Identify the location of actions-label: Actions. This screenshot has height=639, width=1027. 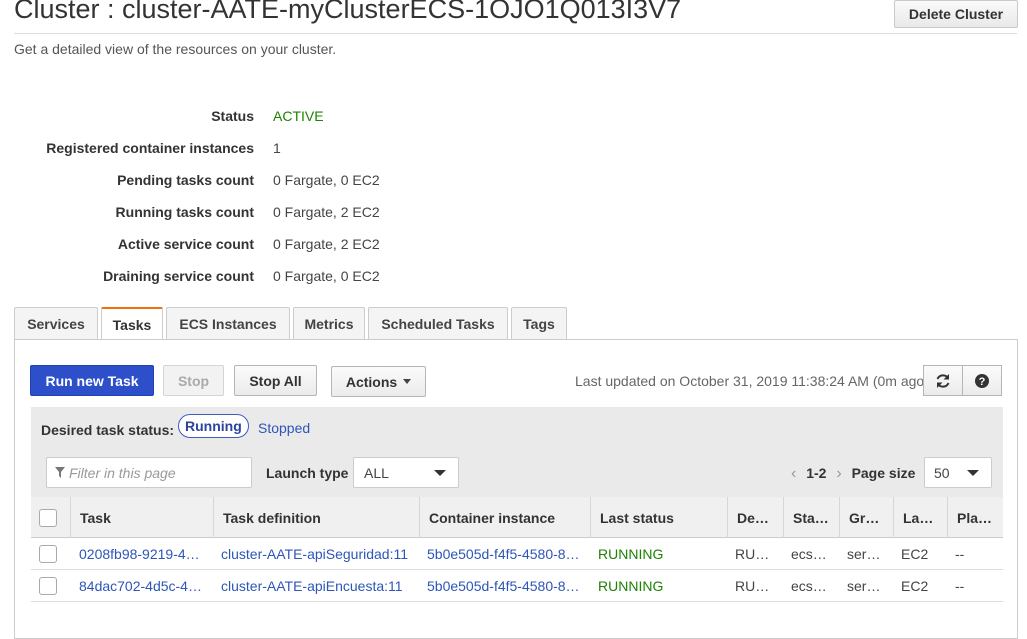
(371, 381).